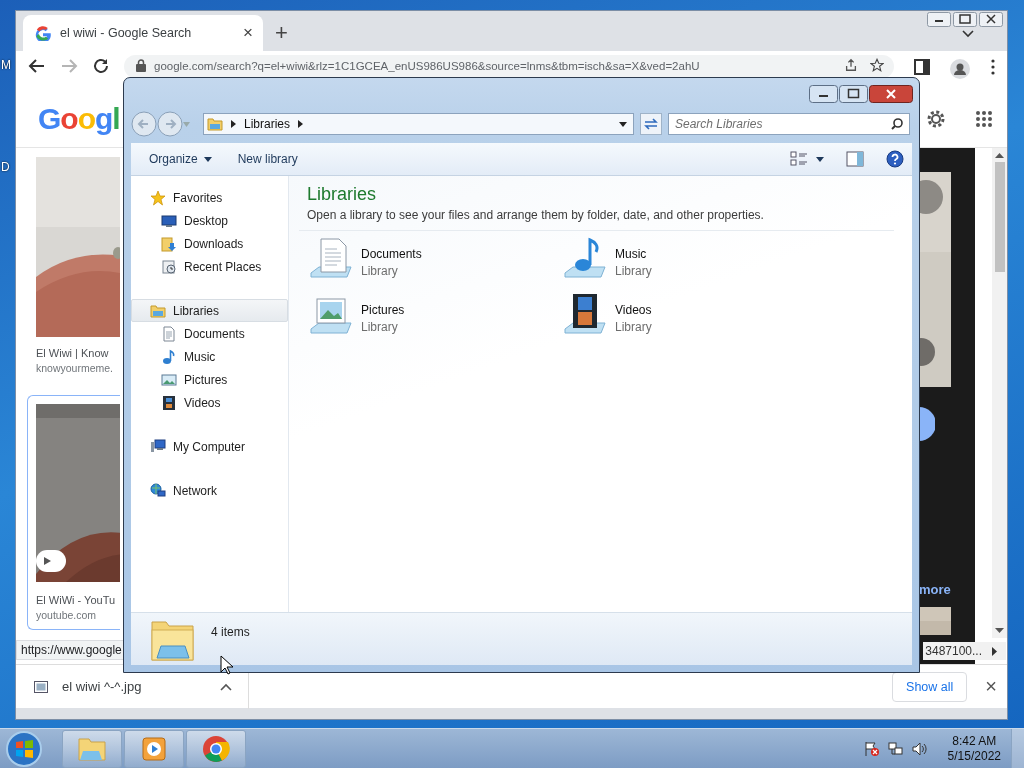  Describe the element at coordinates (209, 310) in the screenshot. I see `nav-item: Libraries` at that location.